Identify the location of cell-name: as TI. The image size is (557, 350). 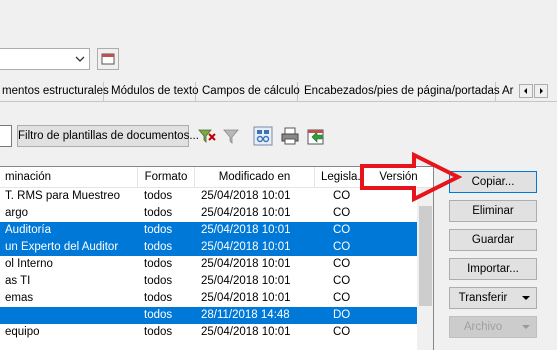
(18, 281).